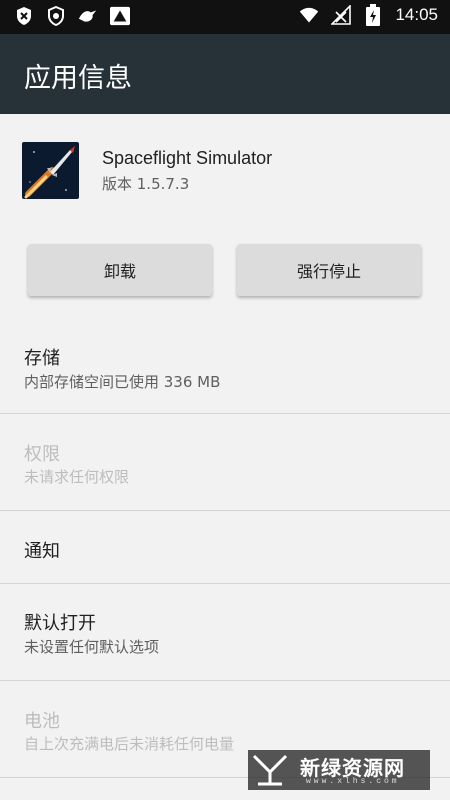 This screenshot has width=450, height=800. What do you see at coordinates (146, 184) in the screenshot?
I see `app-version: 版本 1.5.7.3` at bounding box center [146, 184].